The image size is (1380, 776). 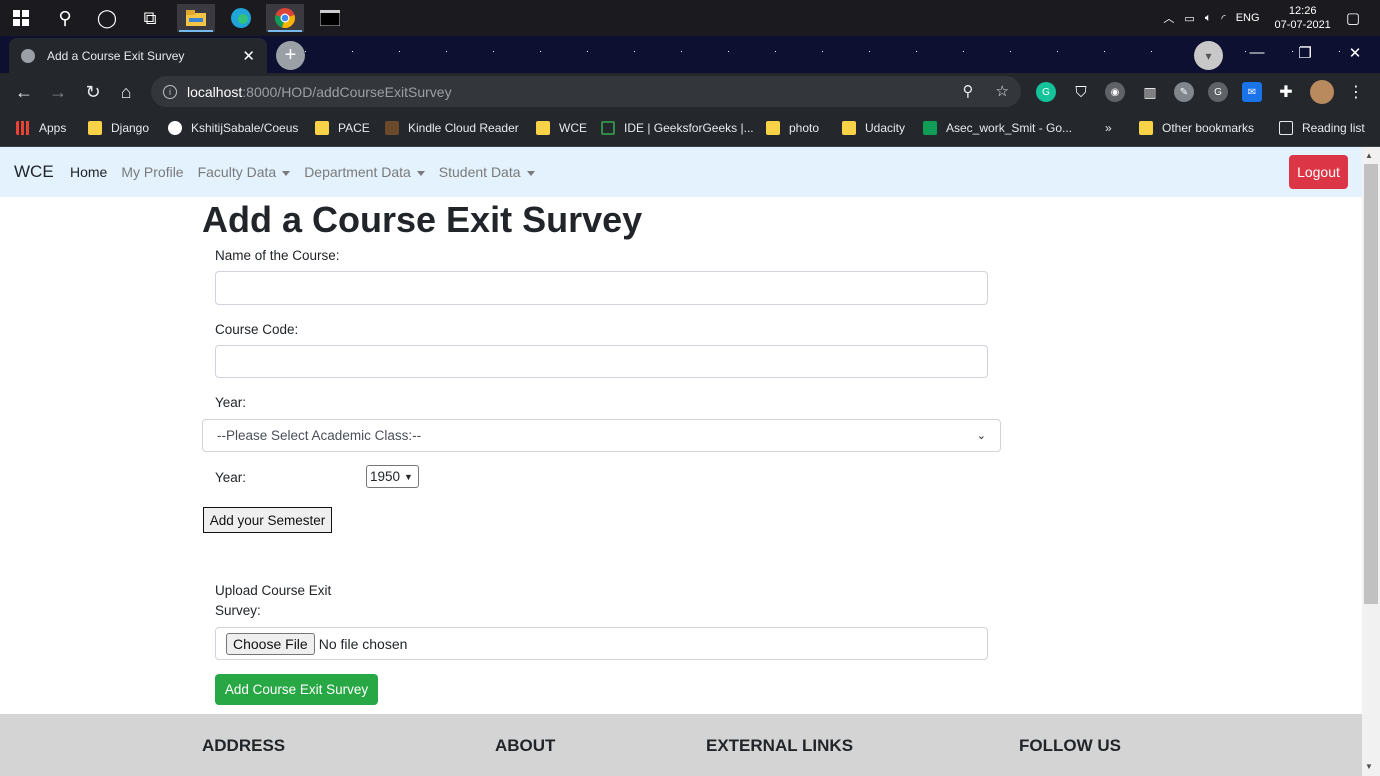 What do you see at coordinates (241, 18) in the screenshot?
I see `edge-icon` at bounding box center [241, 18].